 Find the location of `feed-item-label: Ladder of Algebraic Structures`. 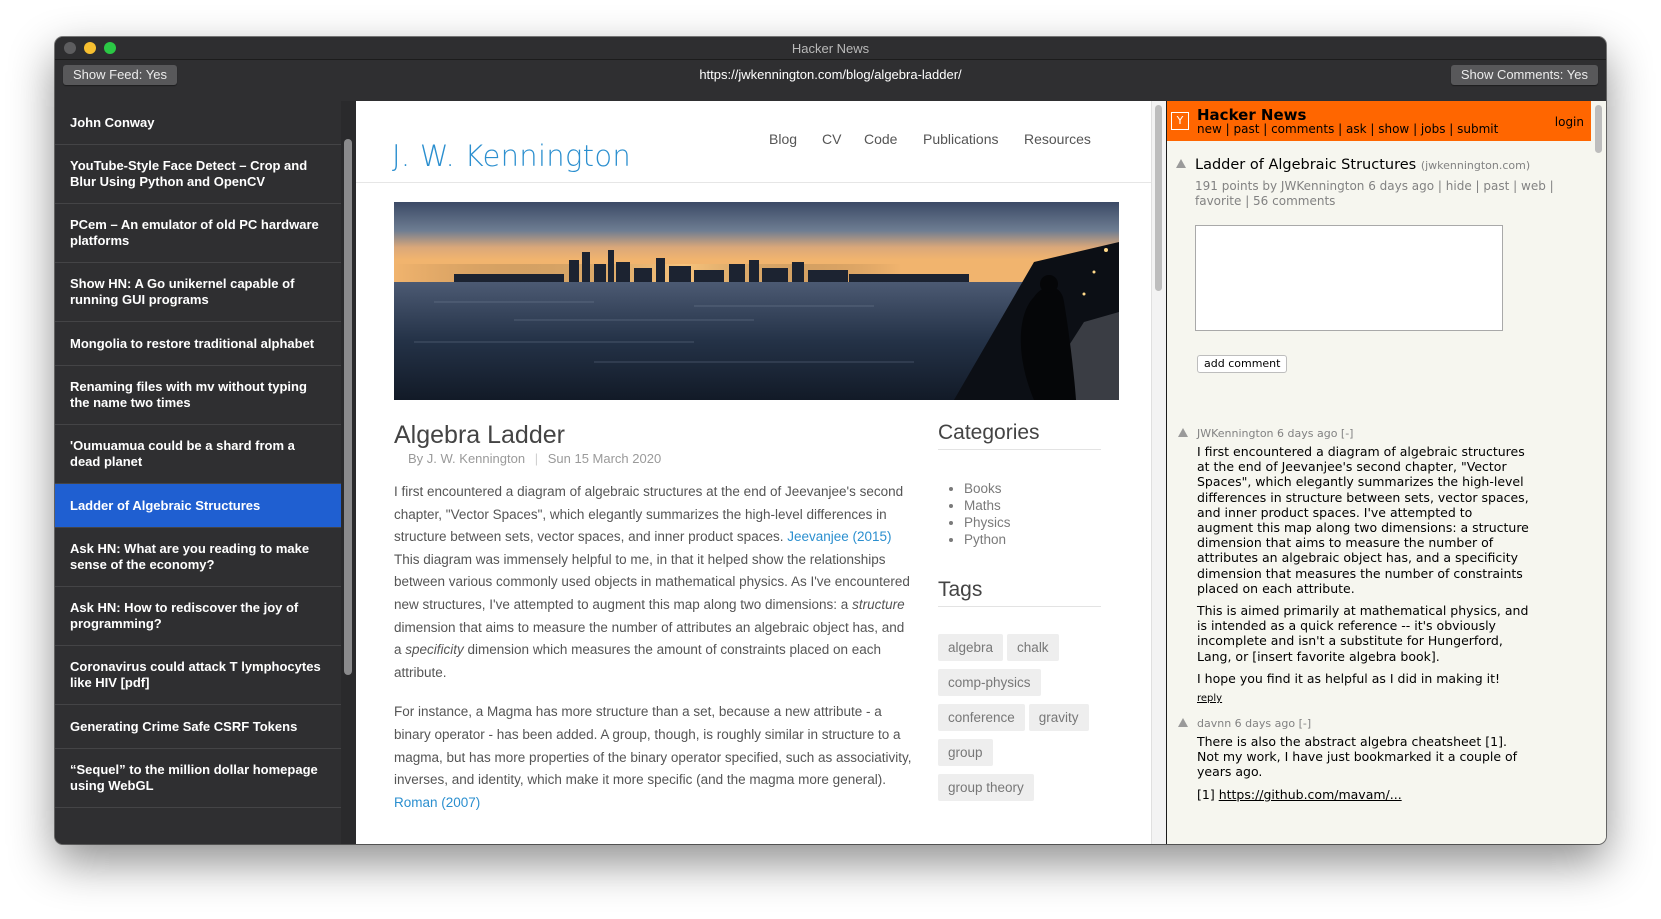

feed-item-label: Ladder of Algebraic Structures is located at coordinates (165, 505).